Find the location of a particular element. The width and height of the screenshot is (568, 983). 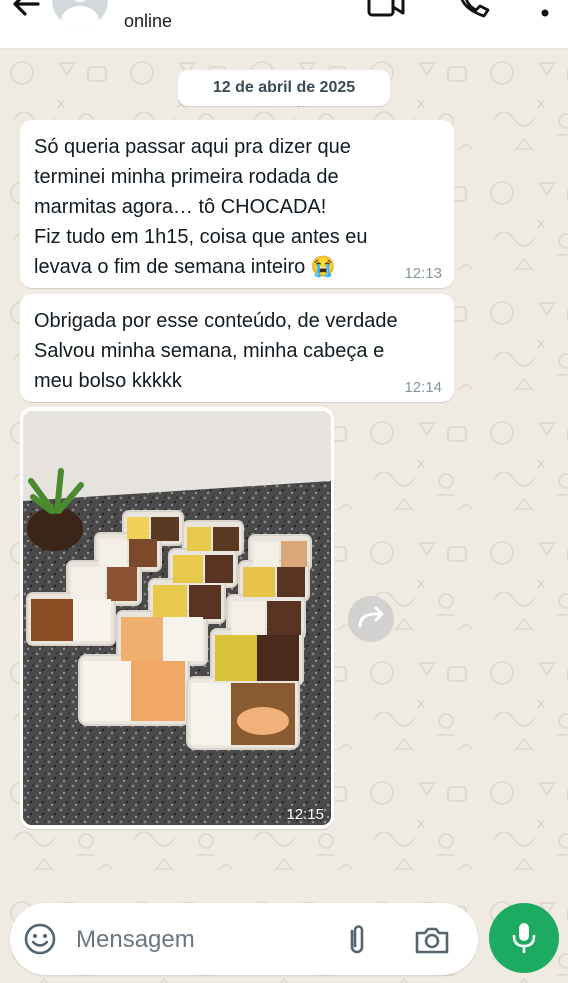

forward-icon is located at coordinates (371, 617).